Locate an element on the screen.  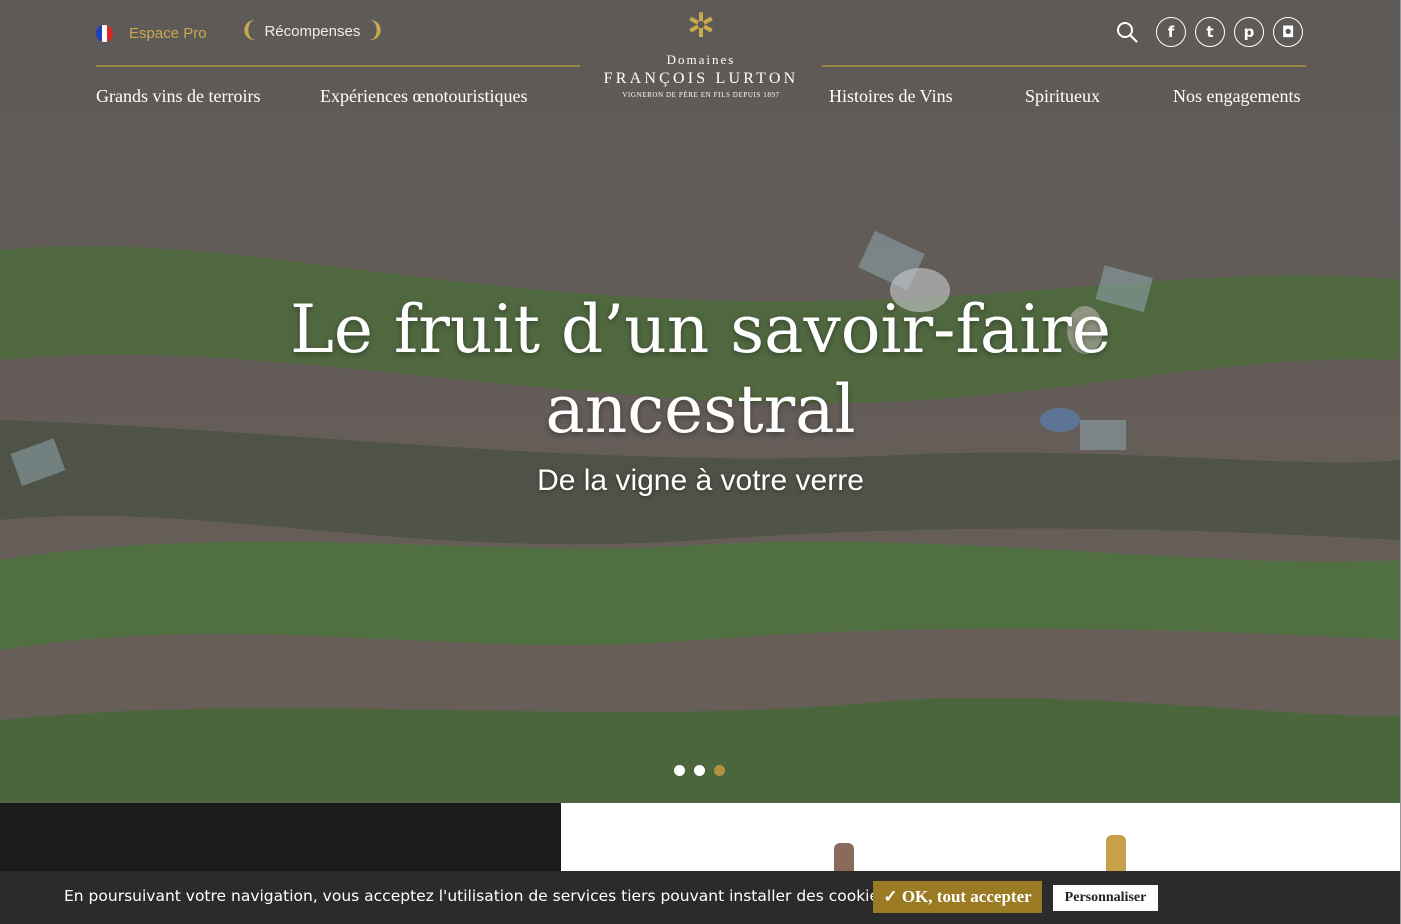
logo-line-tagline: VIGNERON DE PÈRE EN FILS DEPUIS 1897 is located at coordinates (701, 95).